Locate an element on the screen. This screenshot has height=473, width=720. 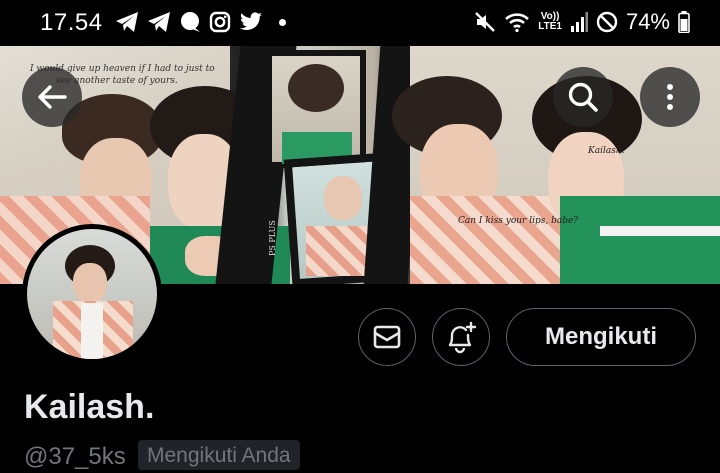
avatar-tee is located at coordinates (92, 331).